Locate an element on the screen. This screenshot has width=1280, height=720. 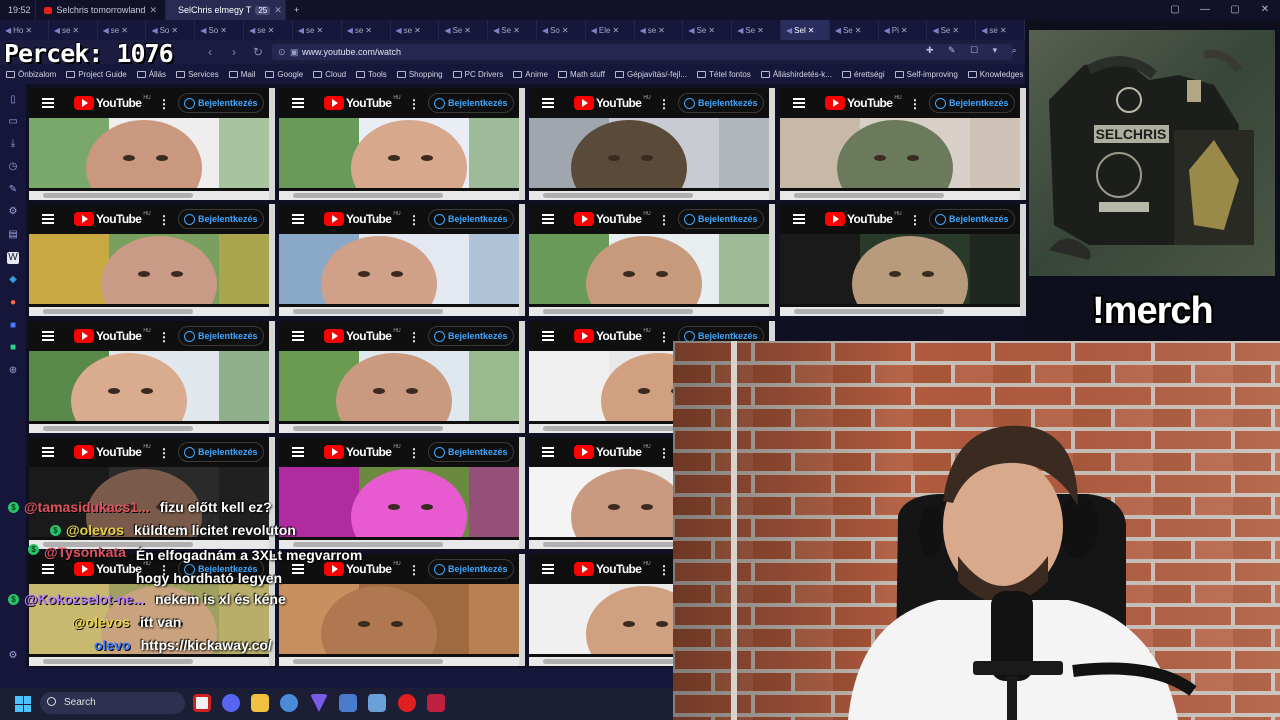
bookmark-folder: Math stuff is located at coordinates (581, 74).